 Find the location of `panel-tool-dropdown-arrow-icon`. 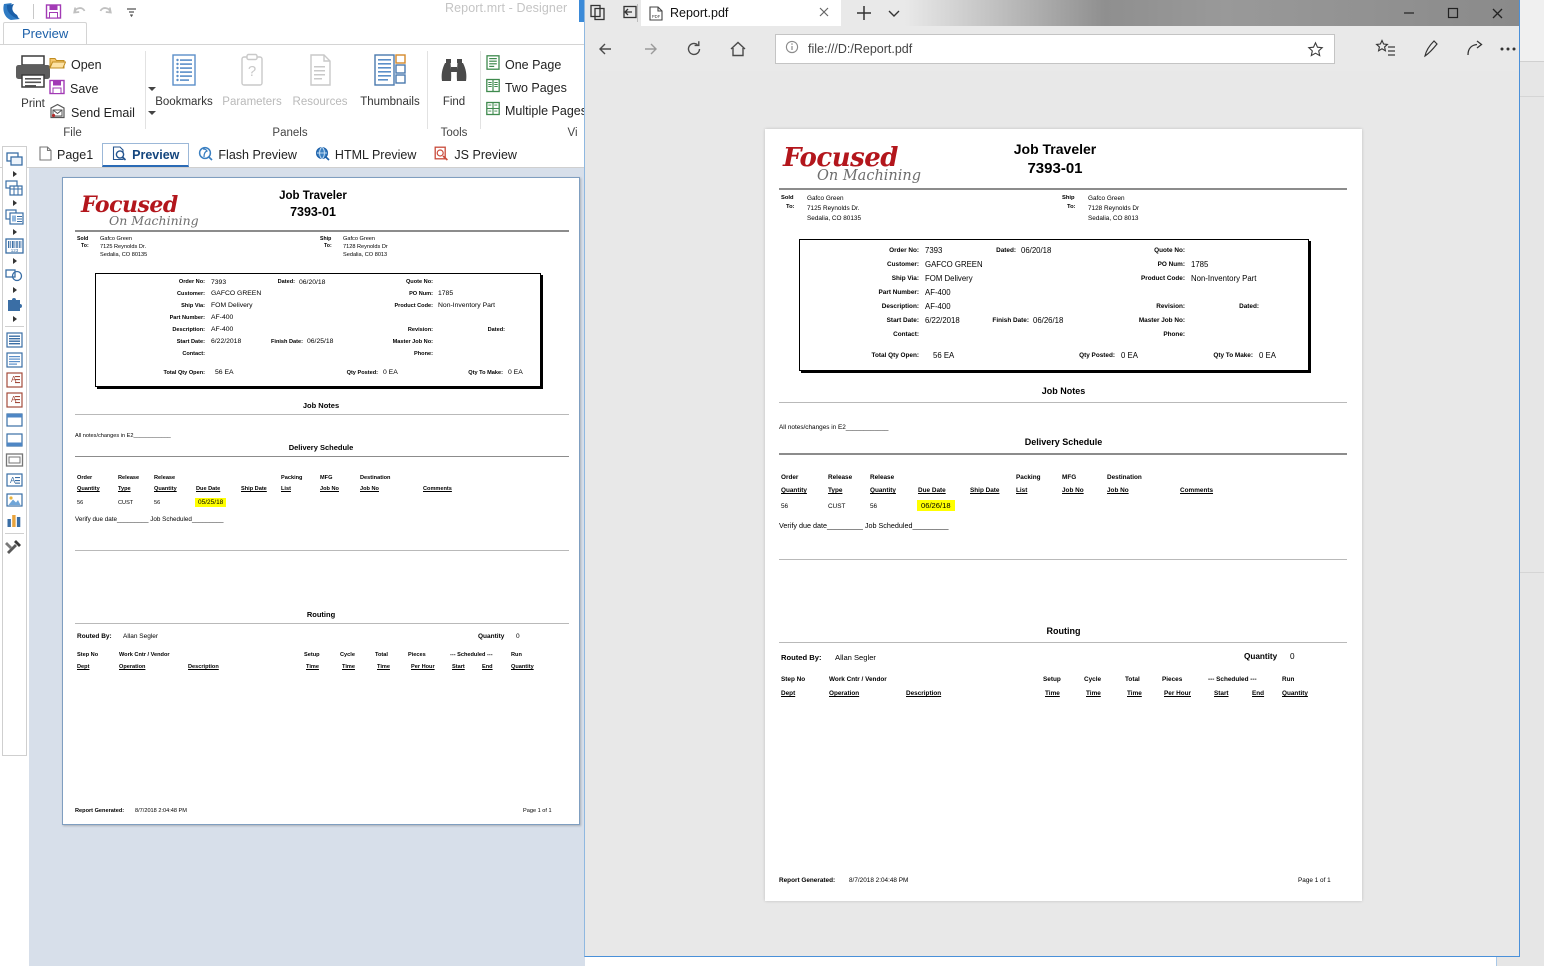

panel-tool-dropdown-arrow-icon is located at coordinates (14, 173).